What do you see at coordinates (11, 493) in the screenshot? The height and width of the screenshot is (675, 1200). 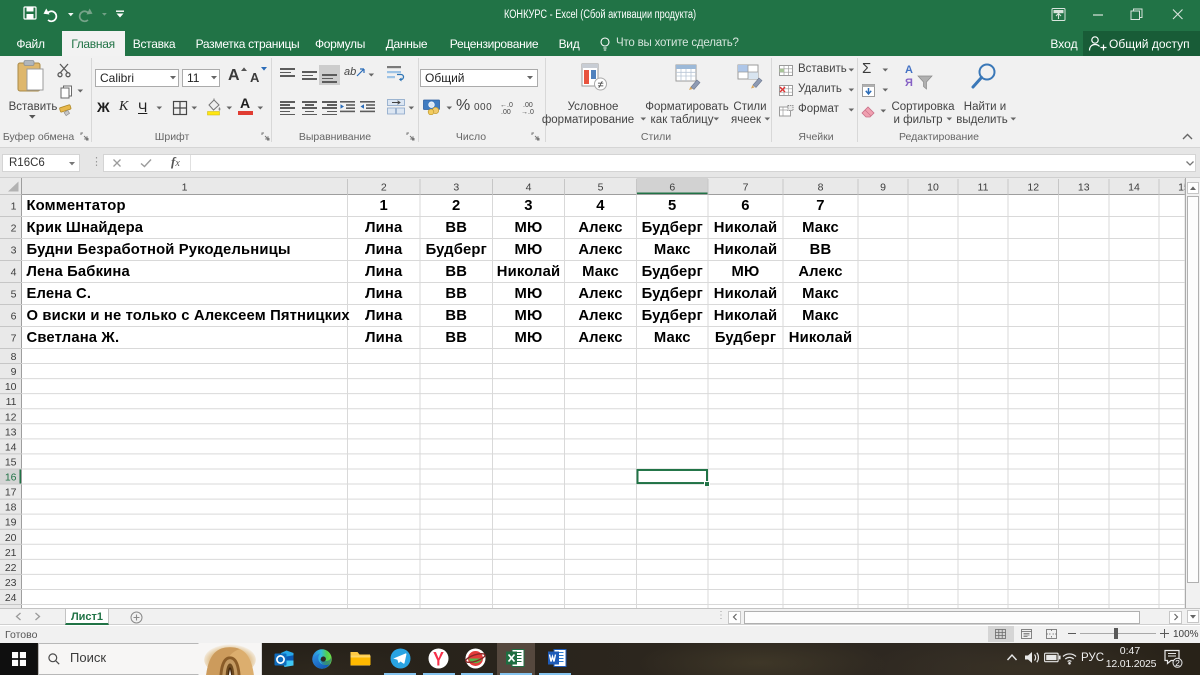 I see `svg-text: 17` at bounding box center [11, 493].